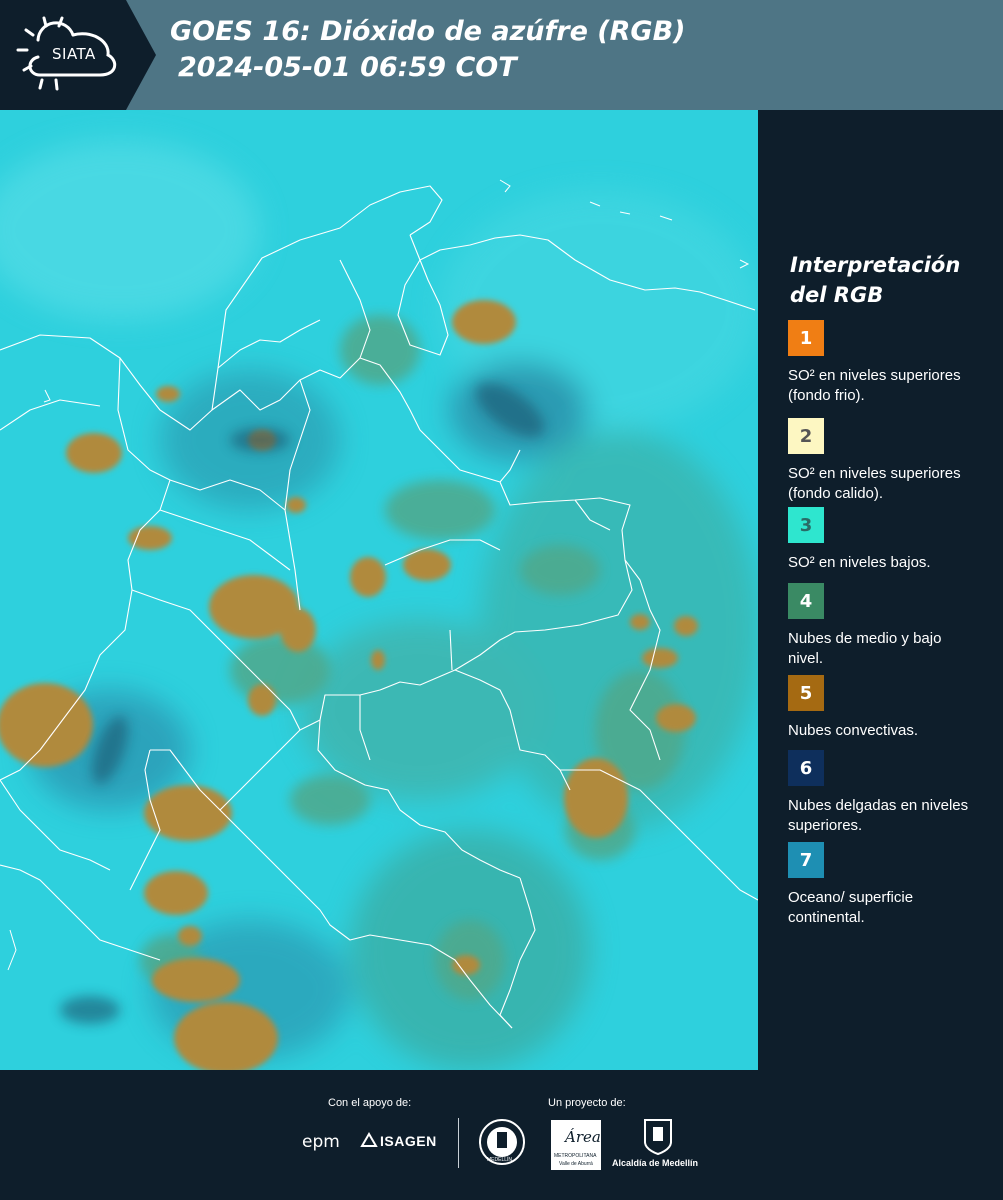  I want to click on legend-label-3: SO² en niveles bajos., so click(859, 562).